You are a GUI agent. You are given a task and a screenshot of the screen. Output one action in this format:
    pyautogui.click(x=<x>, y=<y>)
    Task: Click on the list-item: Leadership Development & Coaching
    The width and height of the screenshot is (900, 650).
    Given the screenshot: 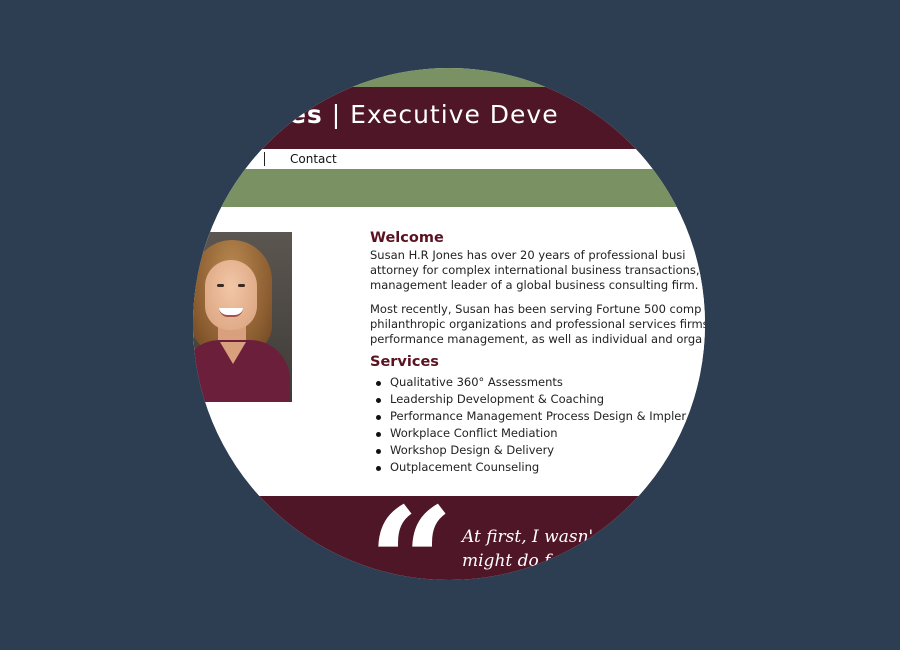 What is the action you would take?
    pyautogui.click(x=531, y=399)
    